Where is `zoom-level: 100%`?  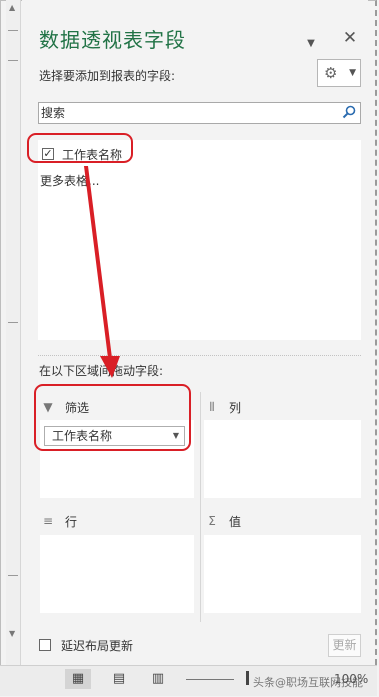
zoom-level: 100% is located at coordinates (351, 679).